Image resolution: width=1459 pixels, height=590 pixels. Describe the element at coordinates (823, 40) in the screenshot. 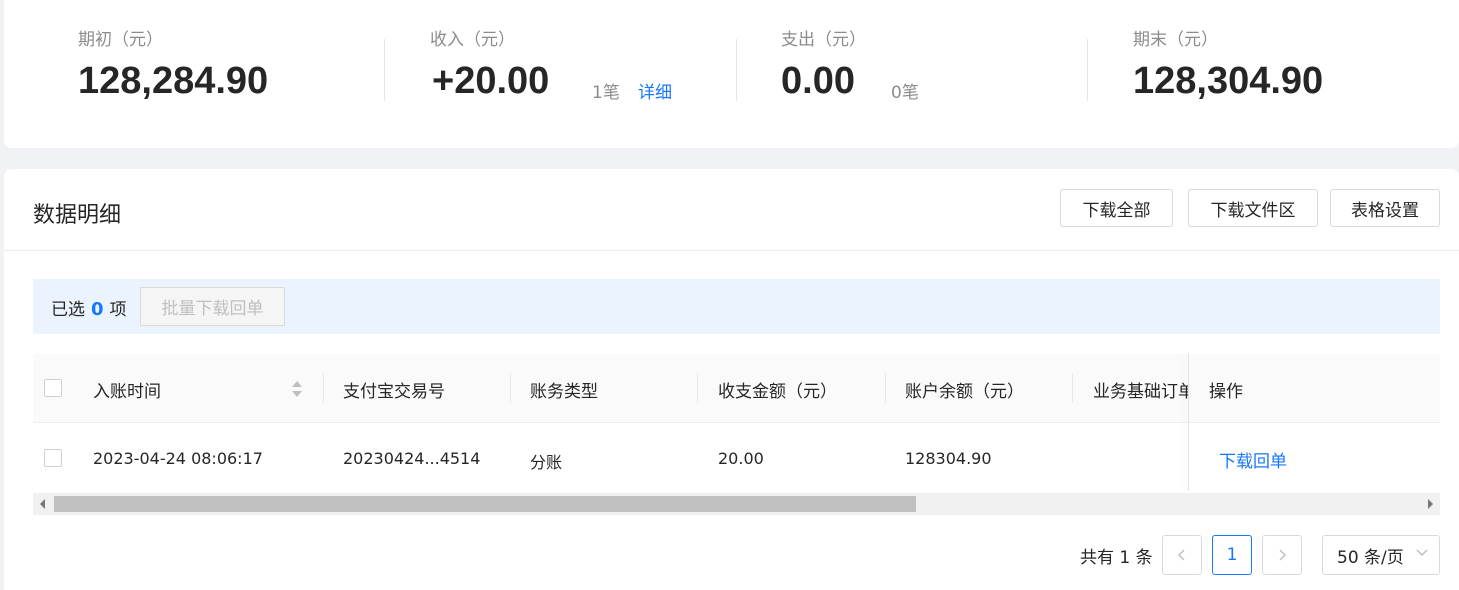

I see `expense-label: 支出（元）` at that location.